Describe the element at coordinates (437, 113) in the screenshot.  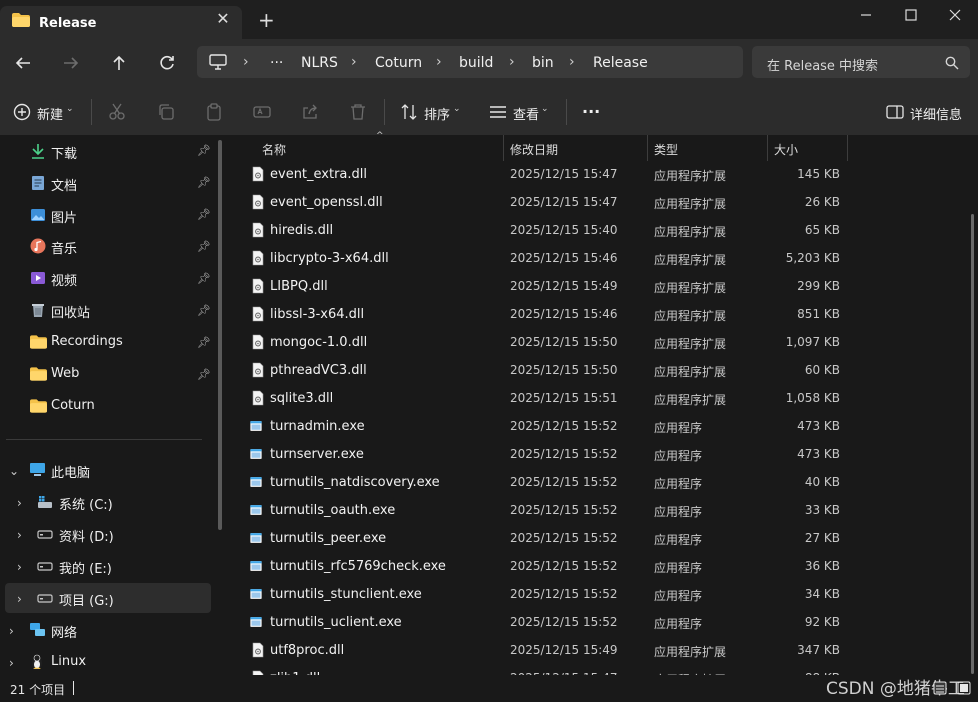
I see `sort-button: 排序` at that location.